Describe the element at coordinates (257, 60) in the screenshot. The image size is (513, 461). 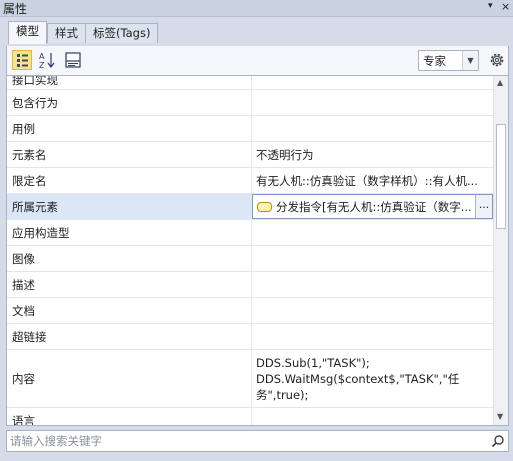
I see `toolbar: A Z 专家 ▼` at that location.